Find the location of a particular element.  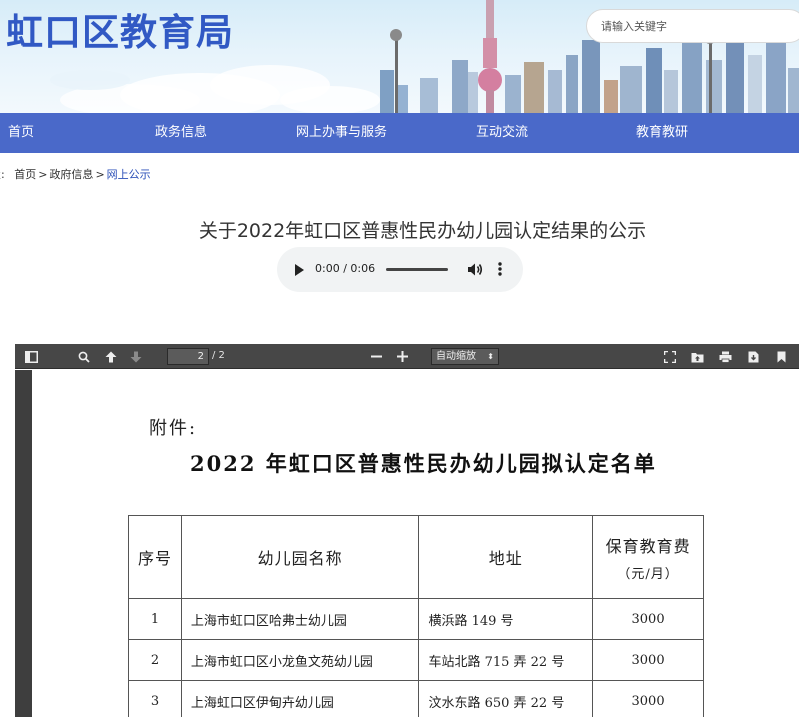

breadcrumb-item-home: 首页 is located at coordinates (25, 174).